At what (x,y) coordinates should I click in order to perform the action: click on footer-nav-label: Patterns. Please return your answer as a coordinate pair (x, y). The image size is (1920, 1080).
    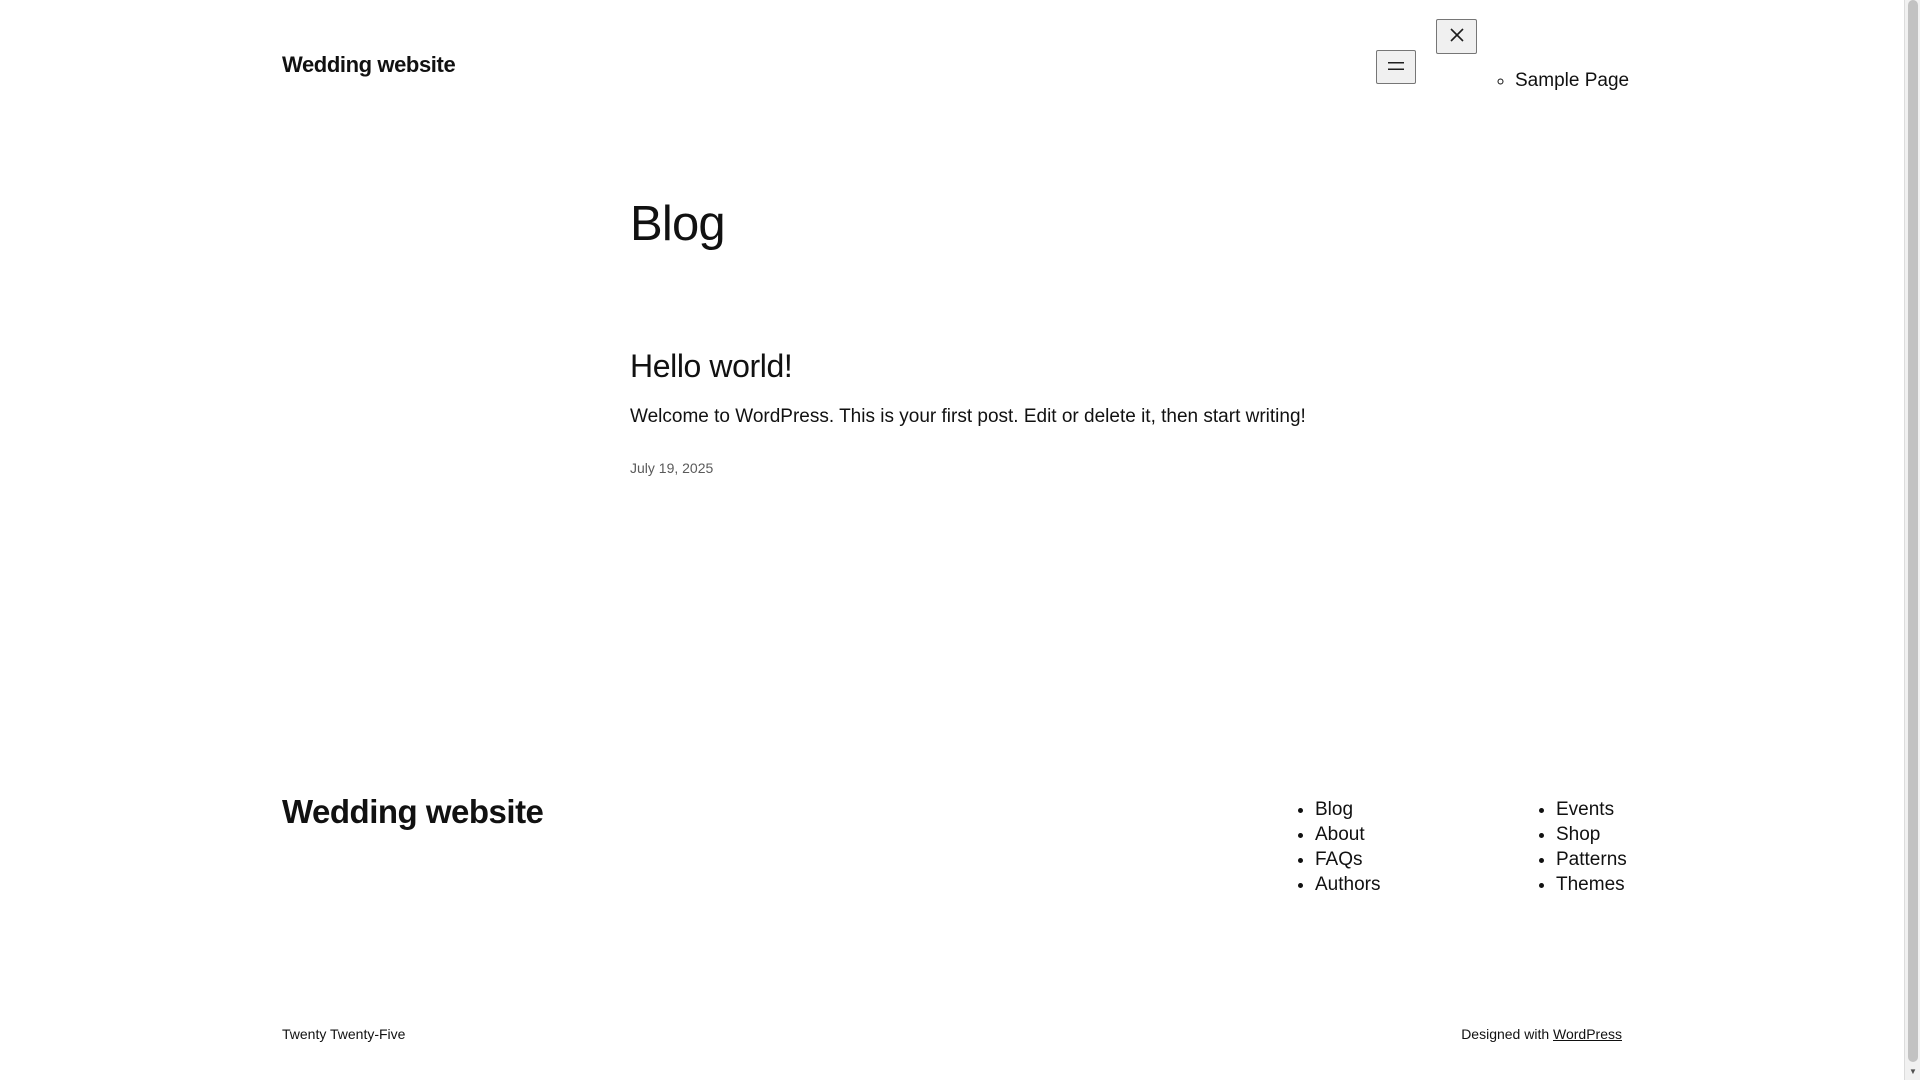
    Looking at the image, I should click on (1591, 859).